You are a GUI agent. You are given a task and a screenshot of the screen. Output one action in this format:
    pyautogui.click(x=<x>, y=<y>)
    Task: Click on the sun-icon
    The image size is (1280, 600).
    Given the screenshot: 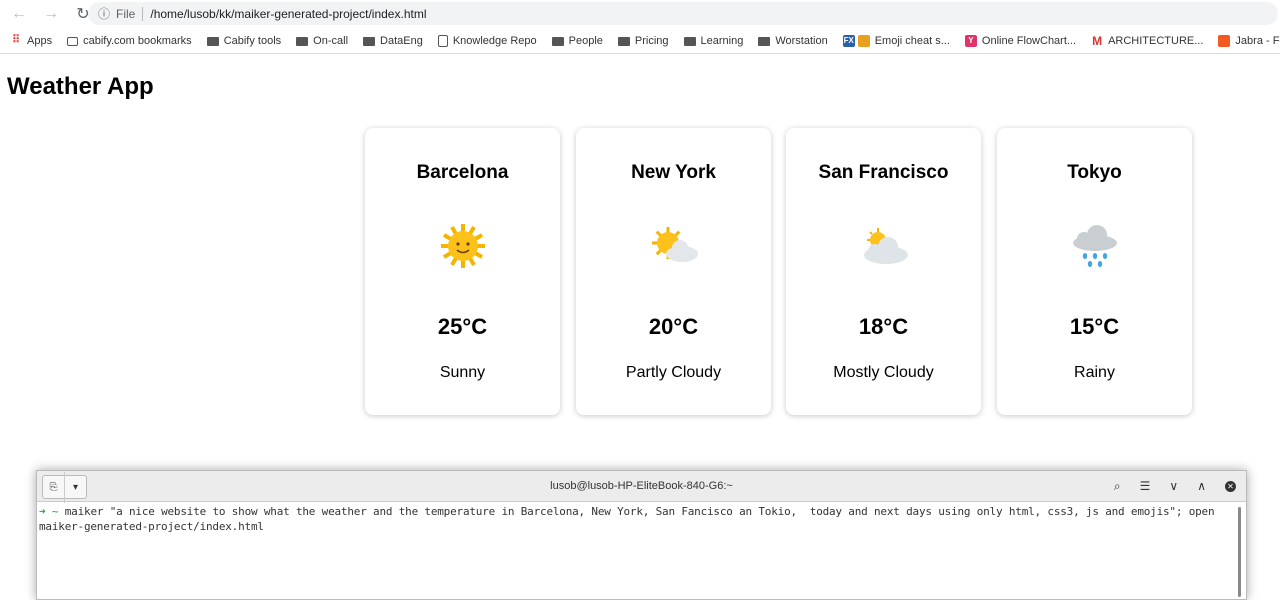 What is the action you would take?
    pyautogui.click(x=463, y=246)
    